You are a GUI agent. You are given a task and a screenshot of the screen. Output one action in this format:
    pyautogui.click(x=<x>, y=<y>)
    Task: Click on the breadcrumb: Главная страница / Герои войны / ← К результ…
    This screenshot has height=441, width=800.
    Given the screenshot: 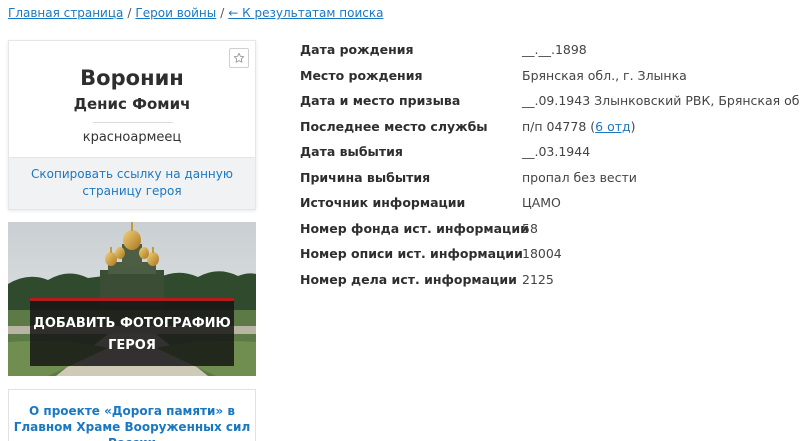 What is the action you would take?
    pyautogui.click(x=195, y=13)
    